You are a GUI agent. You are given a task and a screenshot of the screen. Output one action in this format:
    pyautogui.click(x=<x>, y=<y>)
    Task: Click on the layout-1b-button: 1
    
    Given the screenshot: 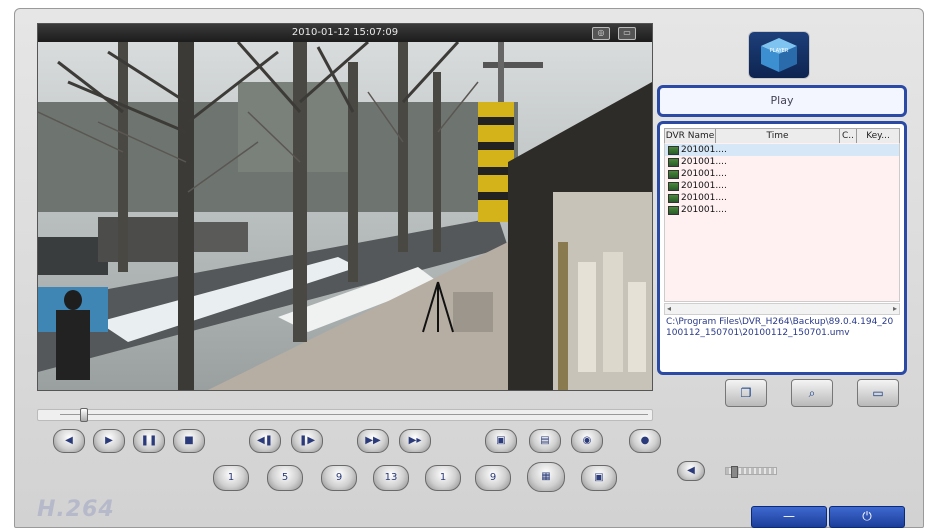 What is the action you would take?
    pyautogui.click(x=443, y=478)
    